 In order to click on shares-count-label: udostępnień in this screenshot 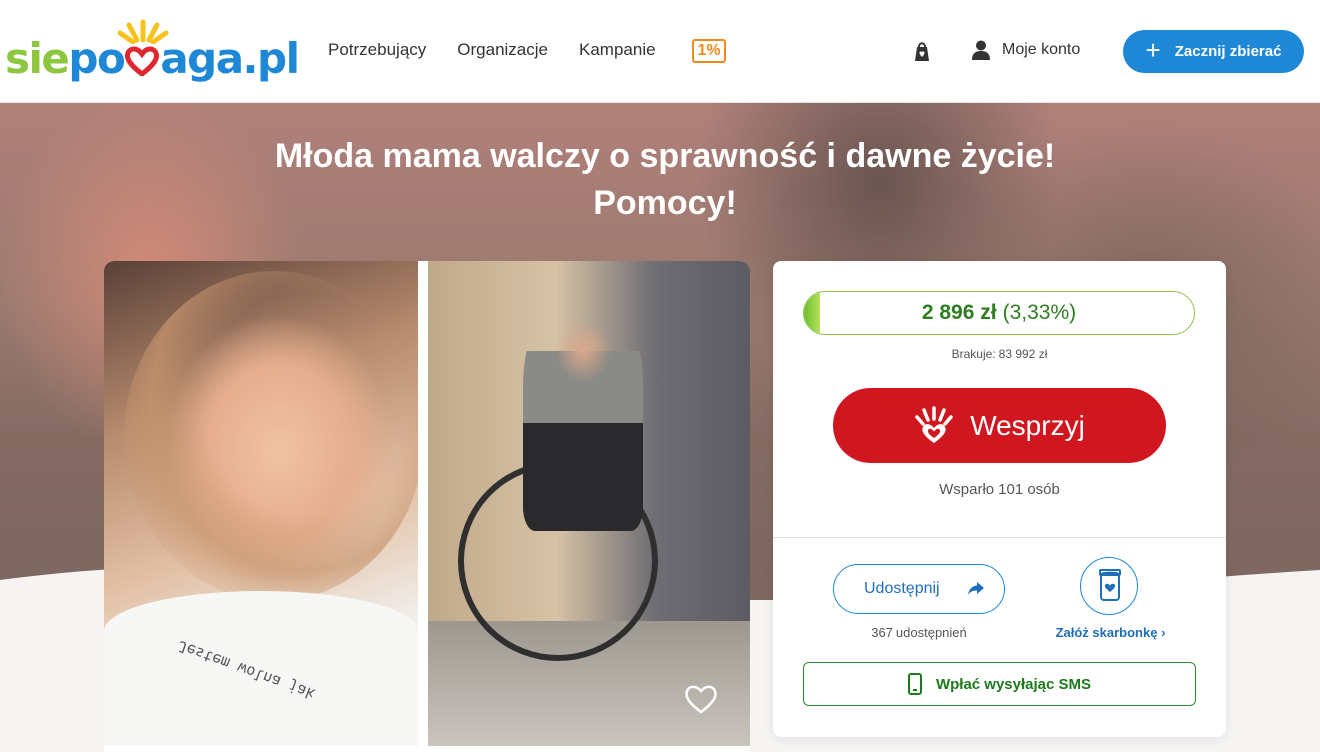, I will do `click(931, 632)`.